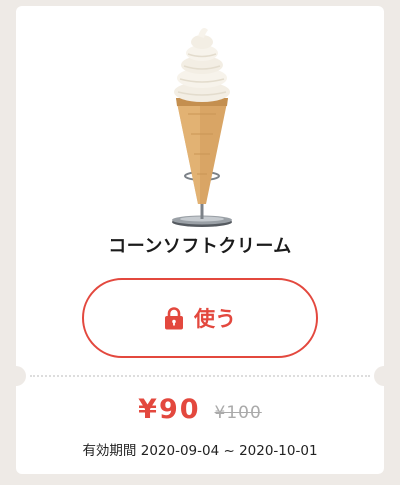 This screenshot has width=400, height=485. What do you see at coordinates (200, 246) in the screenshot?
I see `product-name: コーンソフトクリーム` at bounding box center [200, 246].